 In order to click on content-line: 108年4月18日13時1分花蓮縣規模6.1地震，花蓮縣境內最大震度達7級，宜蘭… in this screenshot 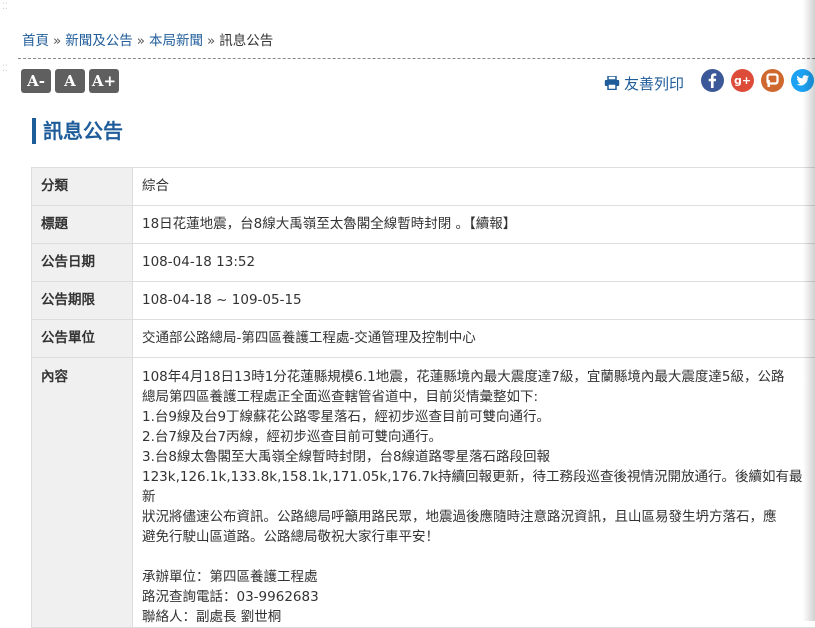, I will do `click(476, 377)`.